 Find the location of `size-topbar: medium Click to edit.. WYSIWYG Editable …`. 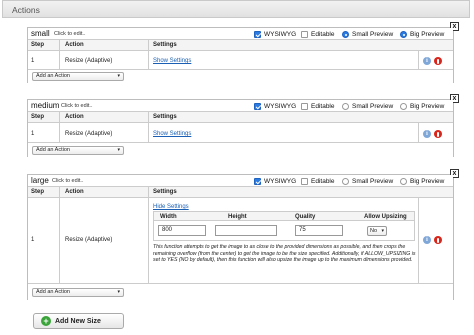

size-topbar: medium Click to edit.. WYSIWYG Editable … is located at coordinates (240, 106).